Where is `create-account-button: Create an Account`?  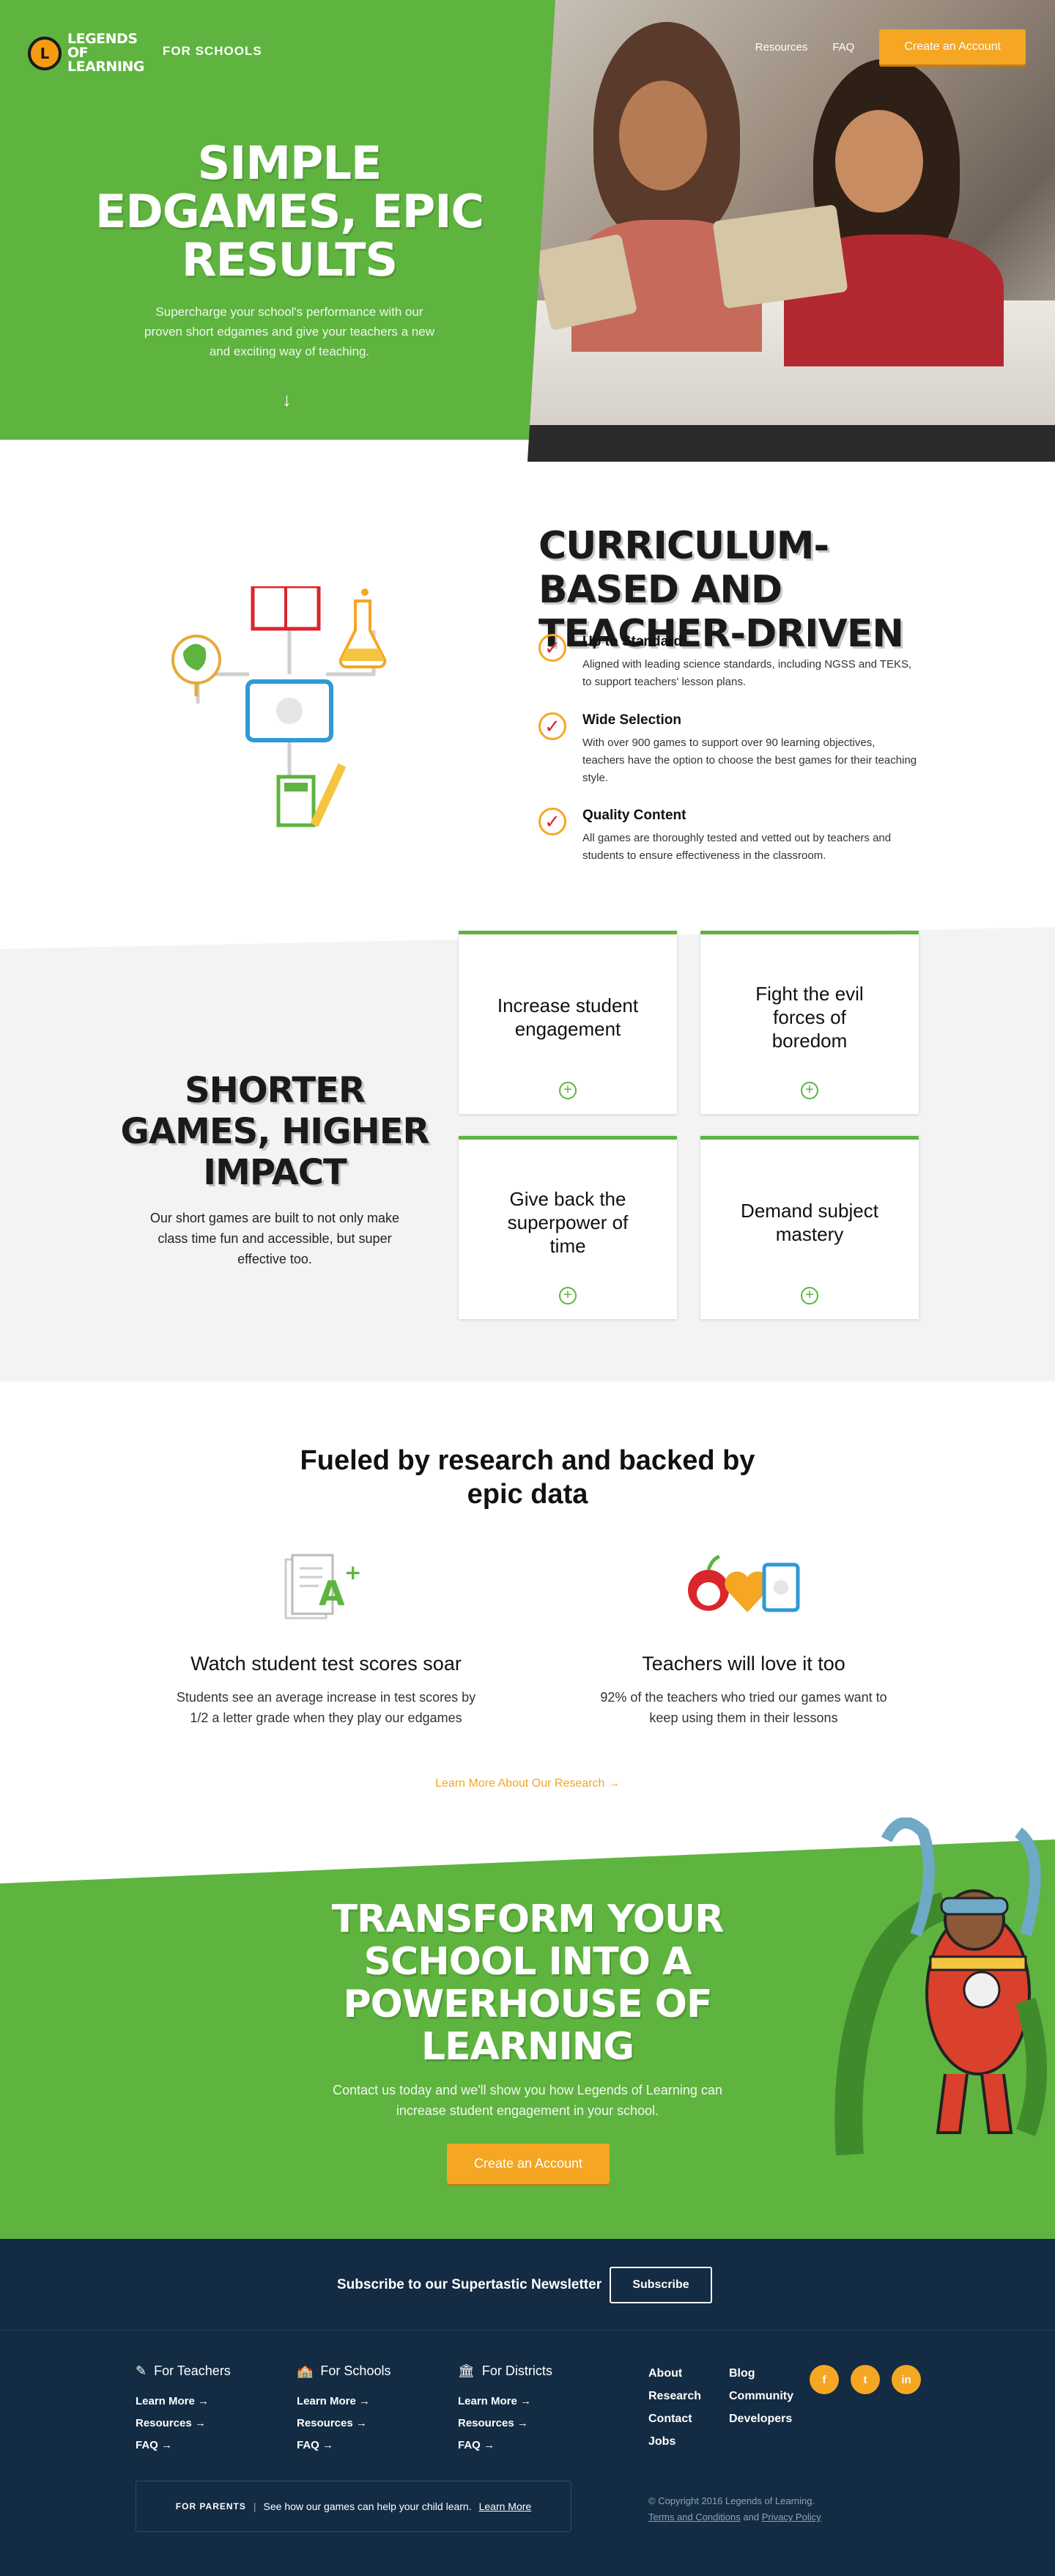 create-account-button: Create an Account is located at coordinates (953, 46).